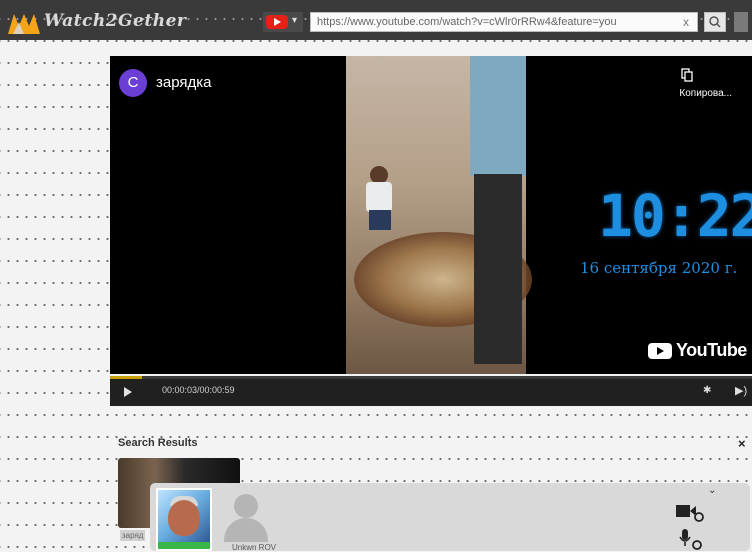 This screenshot has height=552, width=752. What do you see at coordinates (660, 351) in the screenshot?
I see `youtube-play-icon` at bounding box center [660, 351].